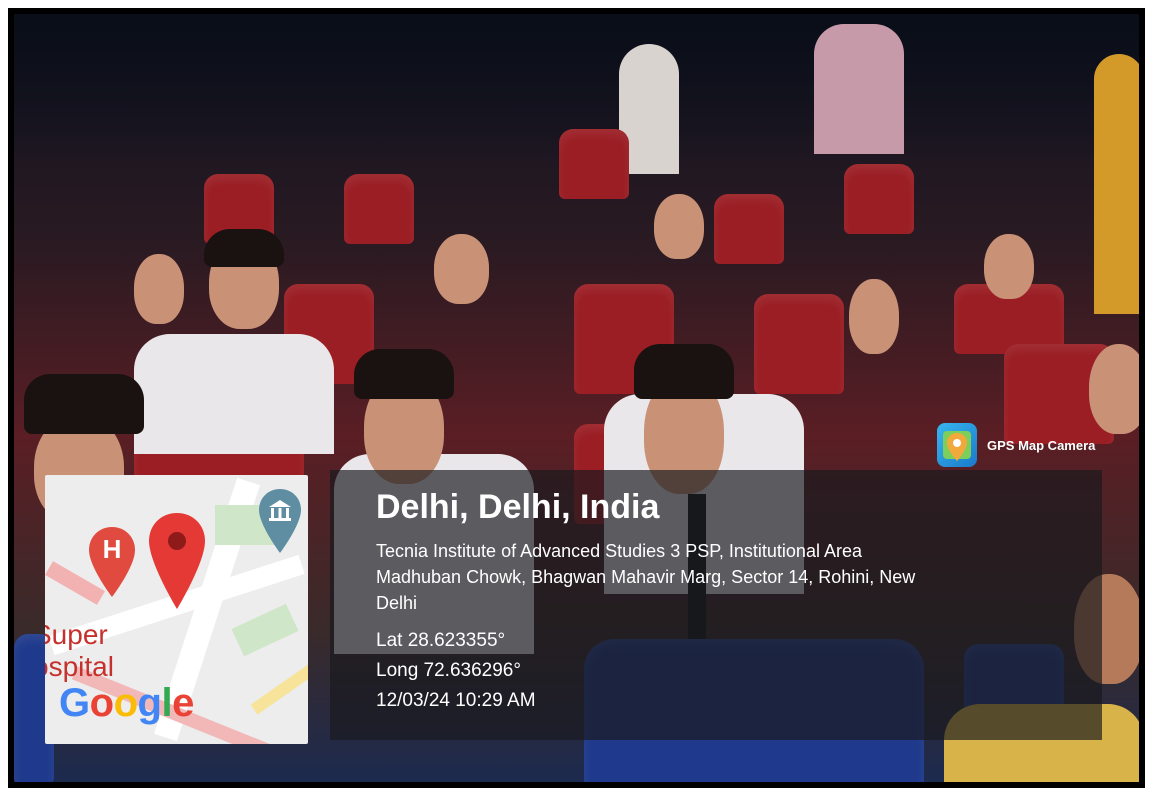 Image resolution: width=1153 pixels, height=796 pixels. What do you see at coordinates (280, 522) in the screenshot?
I see `museum-icon` at bounding box center [280, 522].